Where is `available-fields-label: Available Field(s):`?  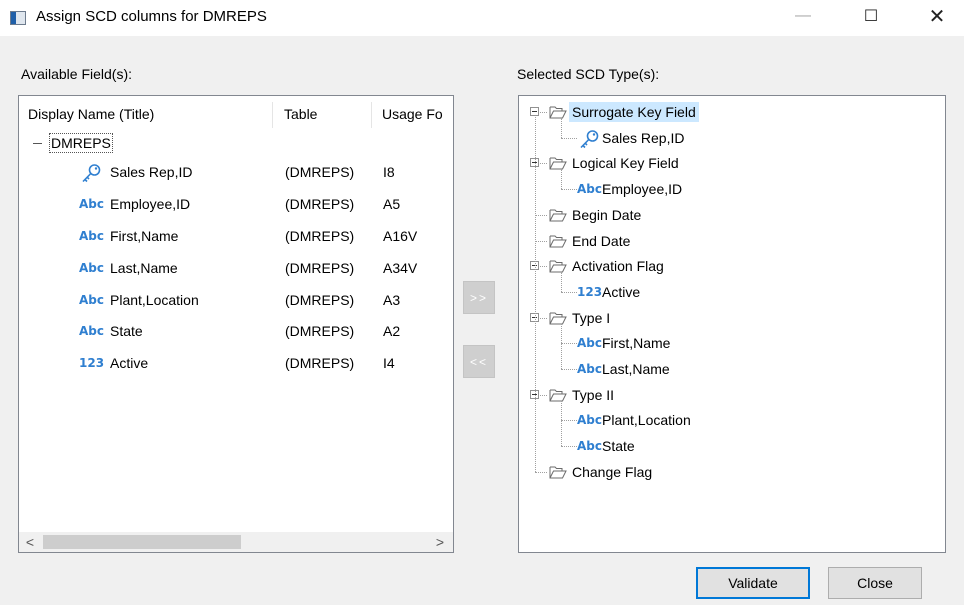 available-fields-label: Available Field(s): is located at coordinates (77, 74).